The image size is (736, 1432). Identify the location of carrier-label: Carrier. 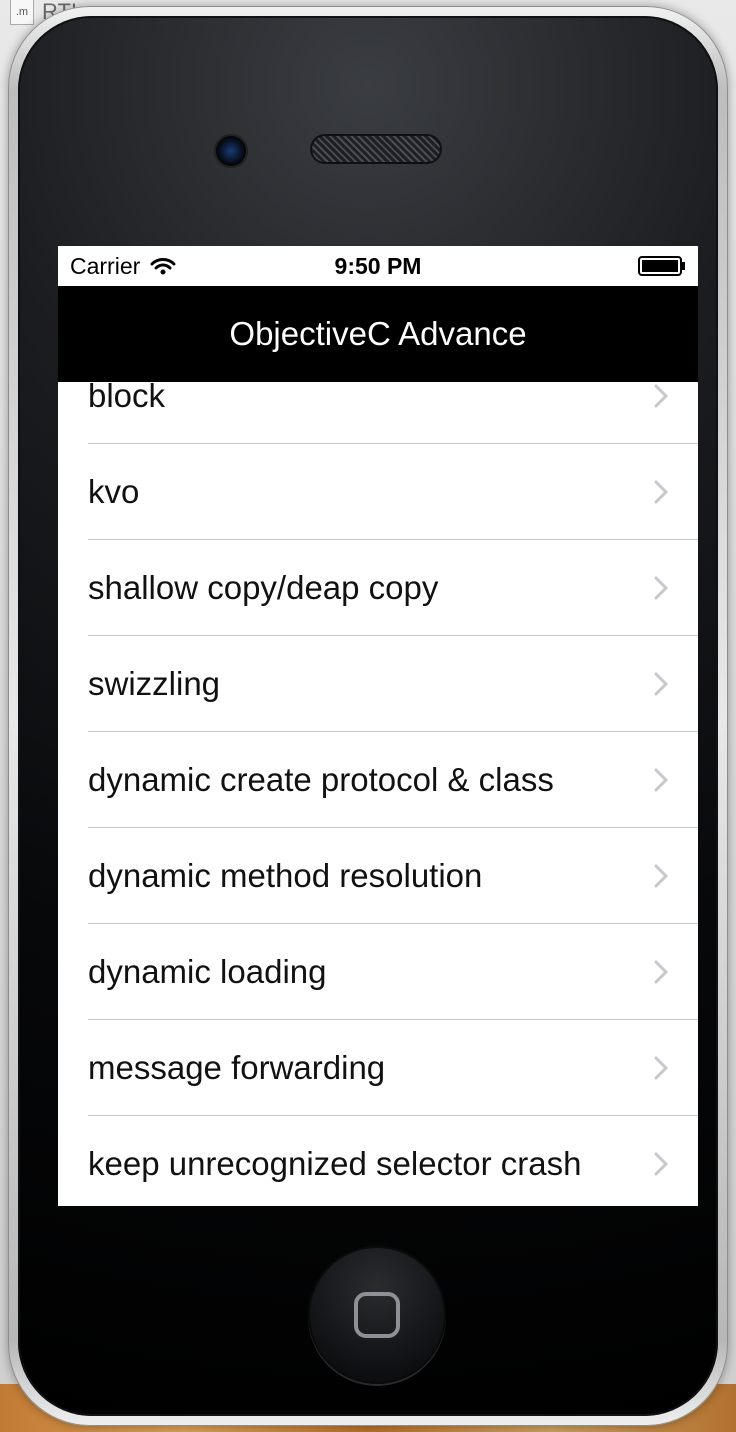
(105, 265).